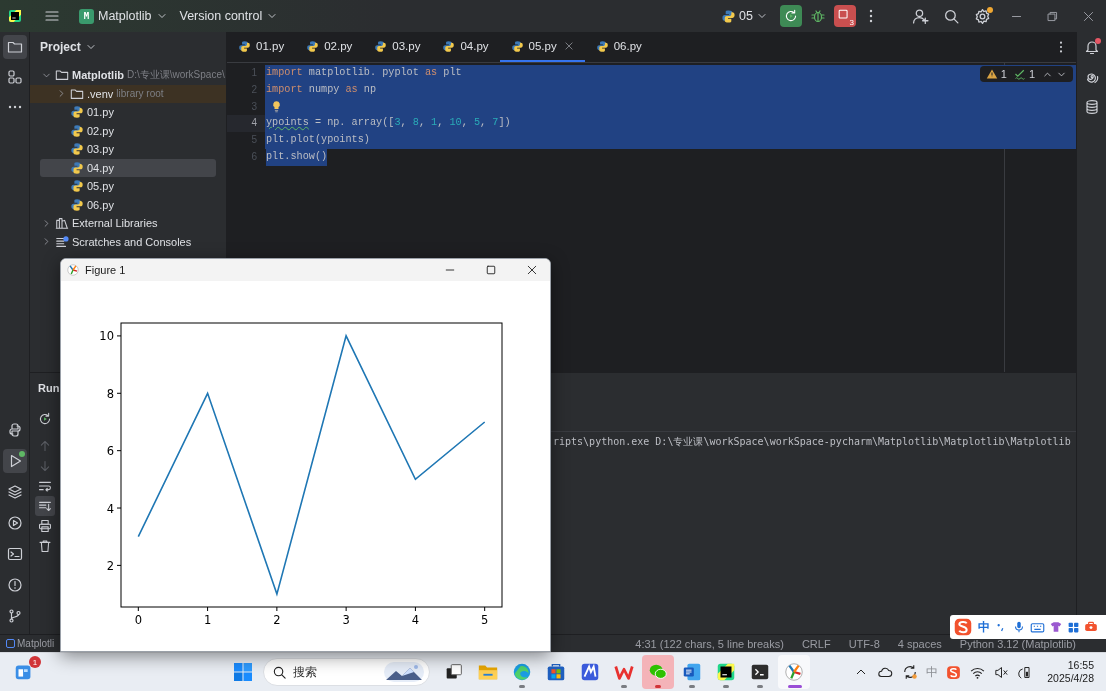  I want to click on tick-label: 8, so click(110, 393).